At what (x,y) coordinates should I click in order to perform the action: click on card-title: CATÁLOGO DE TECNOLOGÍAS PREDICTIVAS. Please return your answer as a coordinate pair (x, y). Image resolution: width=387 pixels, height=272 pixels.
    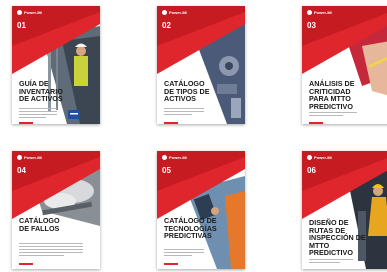
    Looking at the image, I should click on (190, 228).